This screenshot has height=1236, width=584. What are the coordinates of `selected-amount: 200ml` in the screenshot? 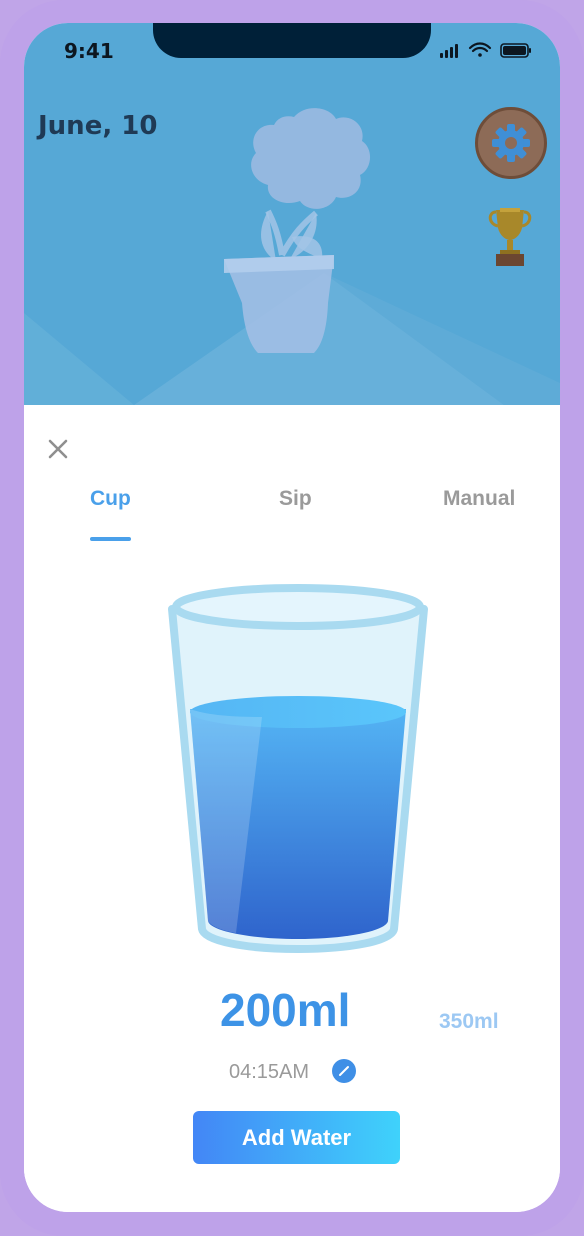 It's located at (285, 1010).